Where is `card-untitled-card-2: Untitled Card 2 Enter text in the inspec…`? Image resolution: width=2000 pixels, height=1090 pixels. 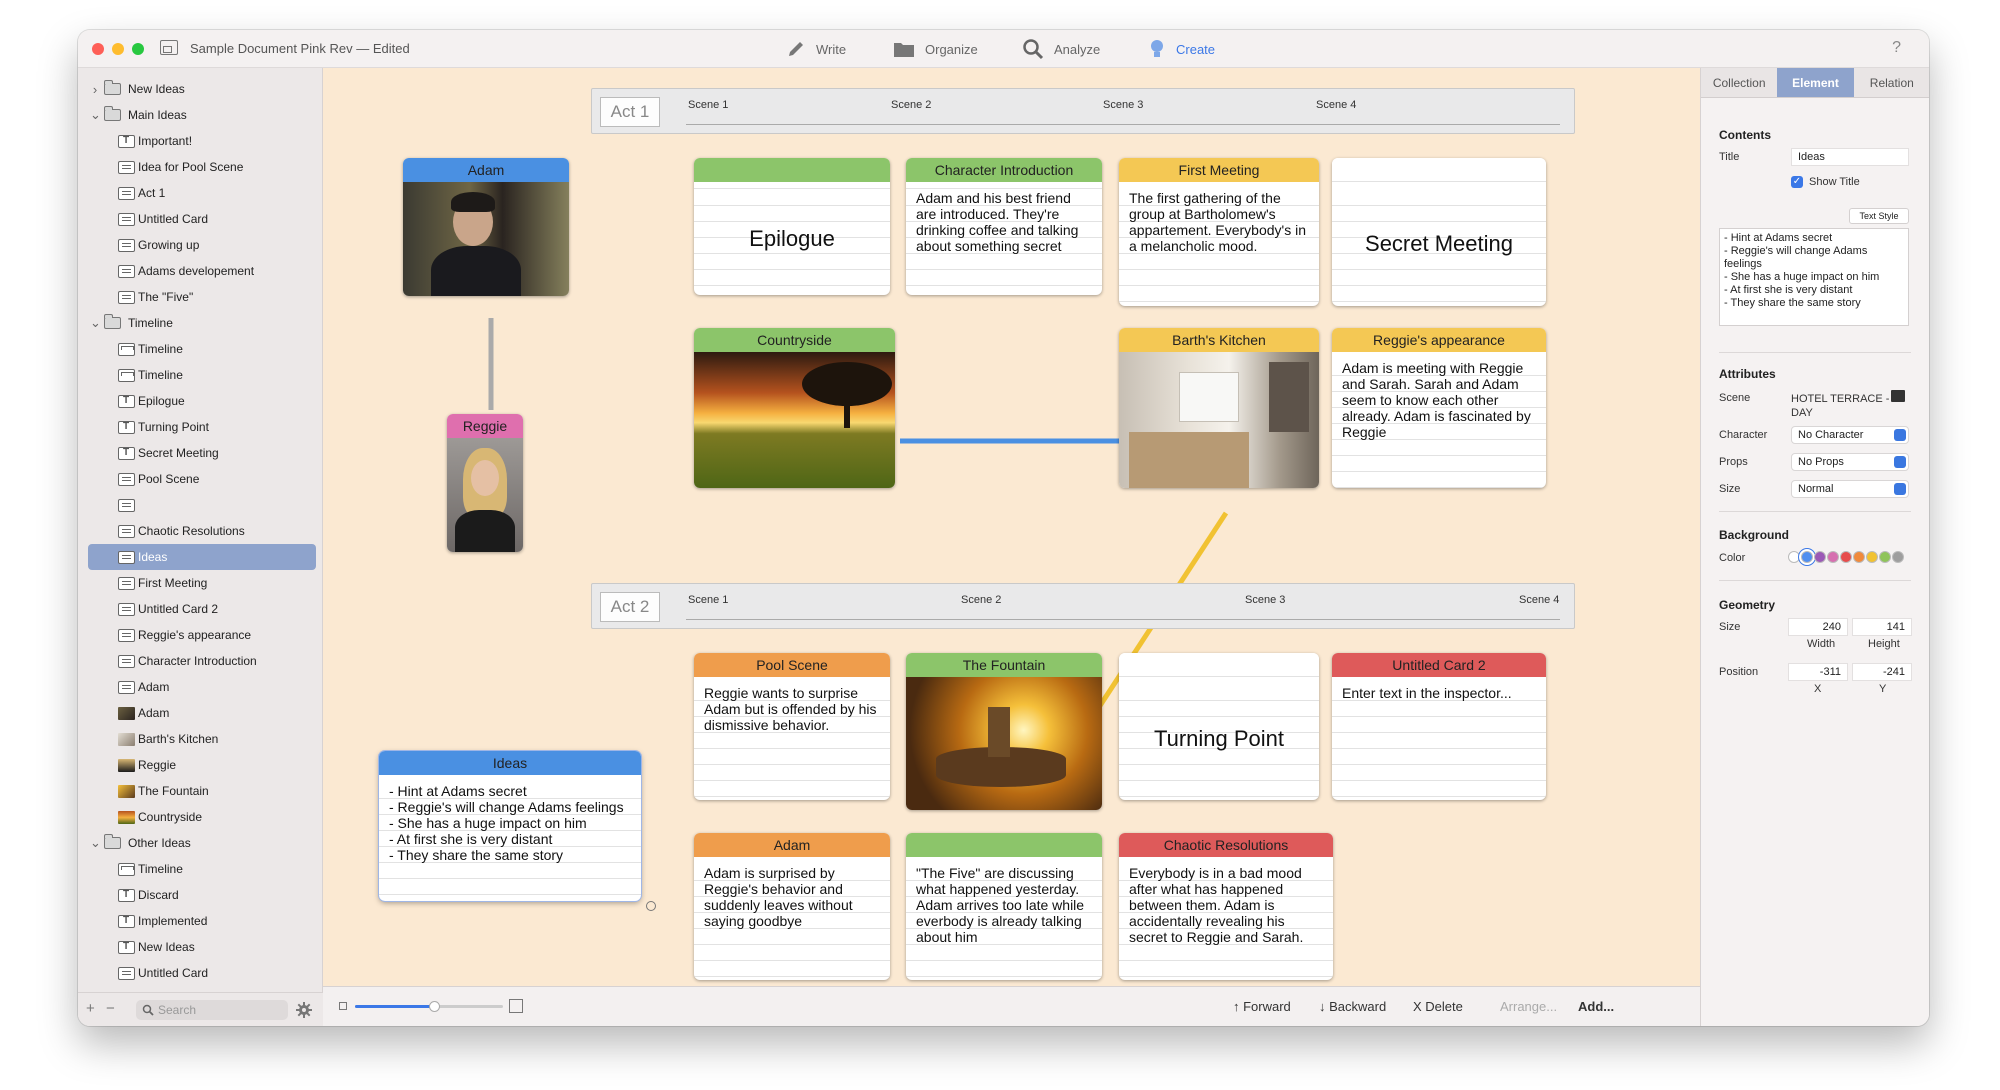
card-untitled-card-2: Untitled Card 2 Enter text in the inspec… is located at coordinates (1439, 726).